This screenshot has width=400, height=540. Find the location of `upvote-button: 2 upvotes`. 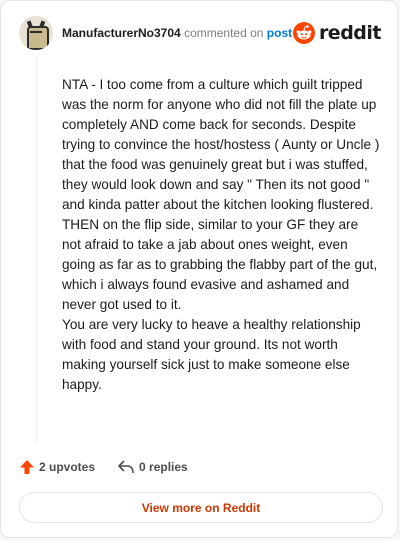

upvote-button: 2 upvotes is located at coordinates (57, 467).